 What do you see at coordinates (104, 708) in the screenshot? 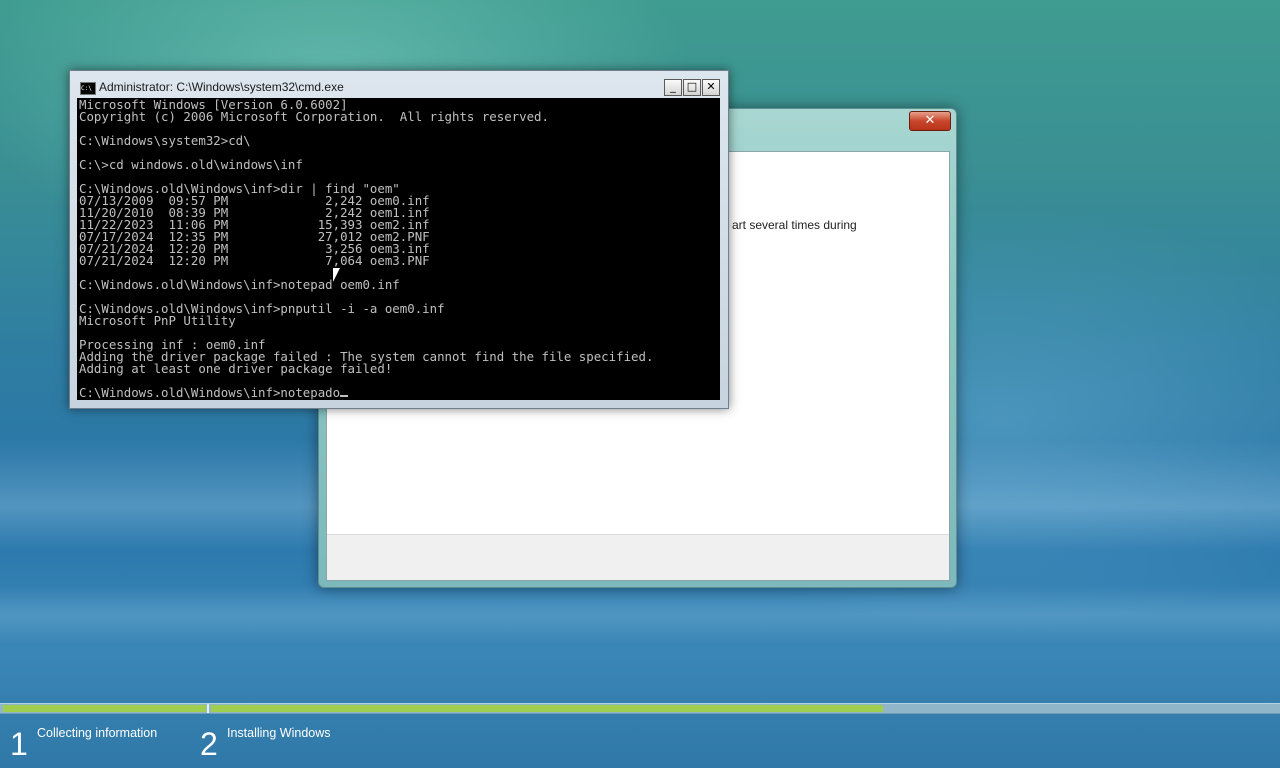
I see `progress-step1-fill` at bounding box center [104, 708].